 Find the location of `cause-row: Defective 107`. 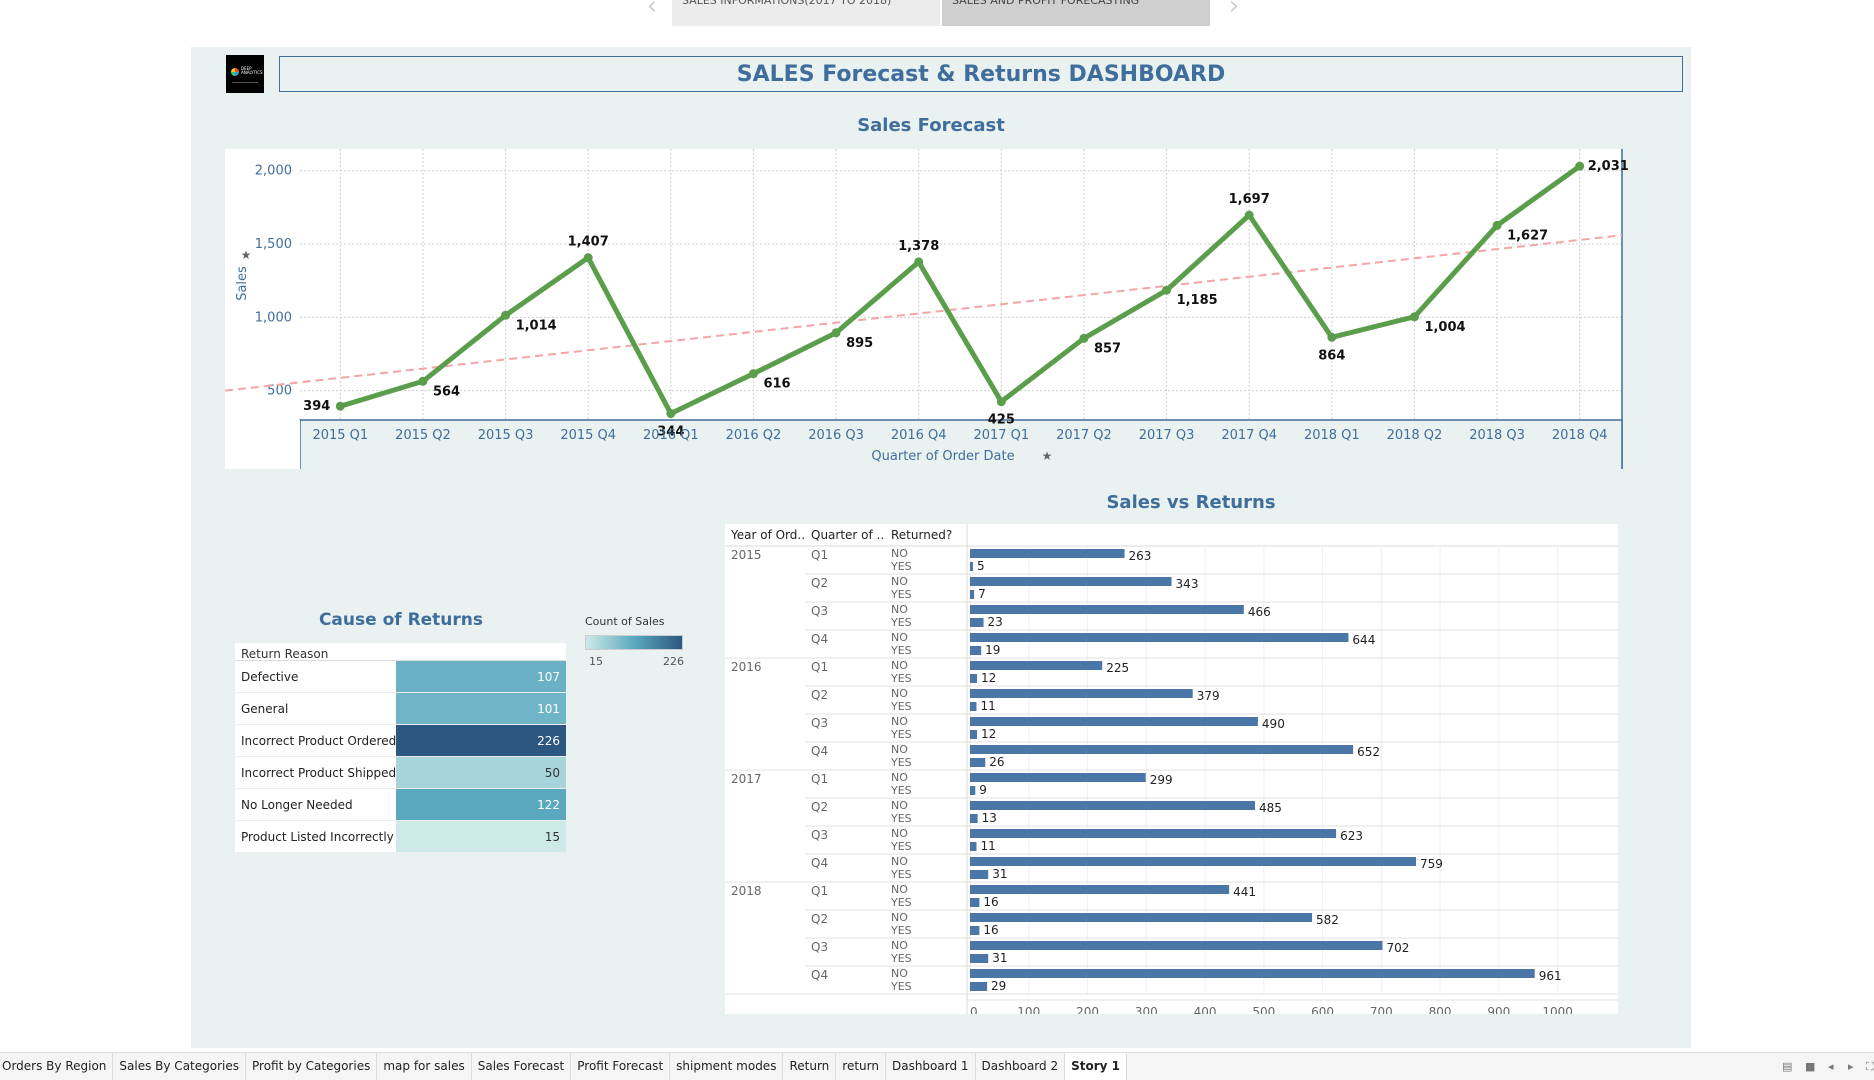

cause-row: Defective 107 is located at coordinates (400, 677).